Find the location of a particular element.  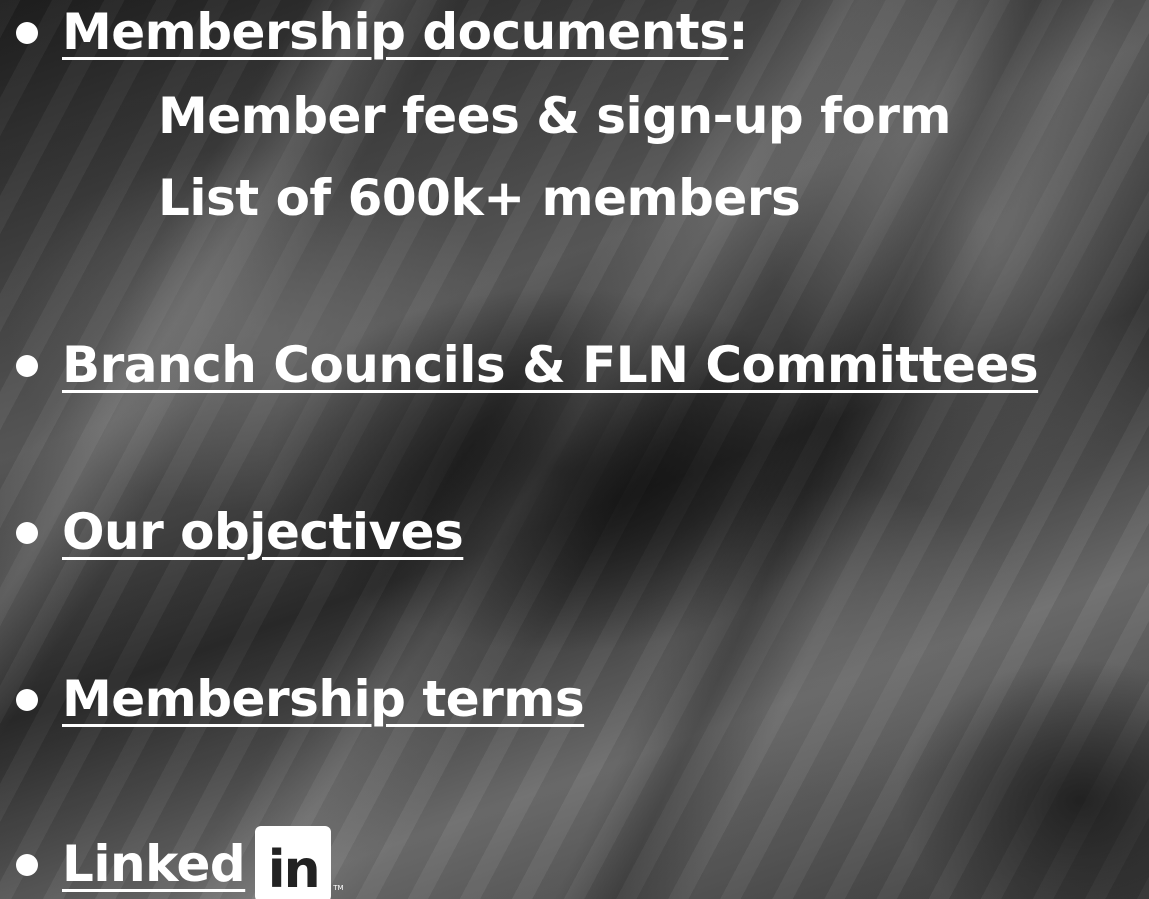

sub-item-member-list: List of 600k+ members is located at coordinates (479, 198).